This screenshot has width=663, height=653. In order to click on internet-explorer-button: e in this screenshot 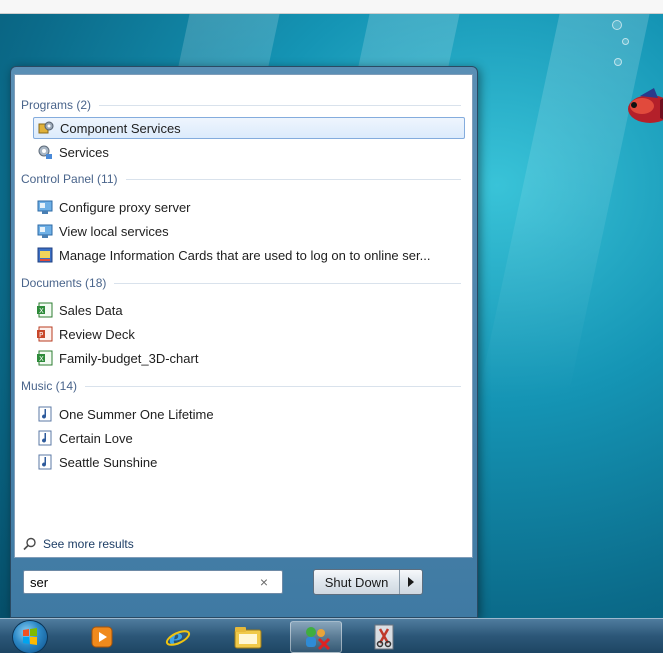, I will do `click(178, 637)`.